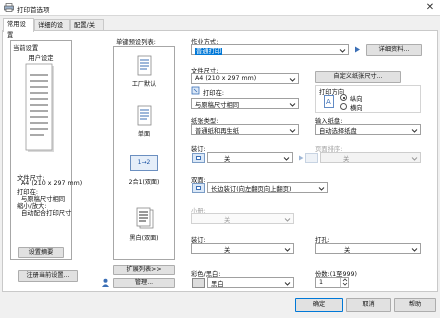  I want to click on settings-summary-button: 设置摘要, so click(41, 252).